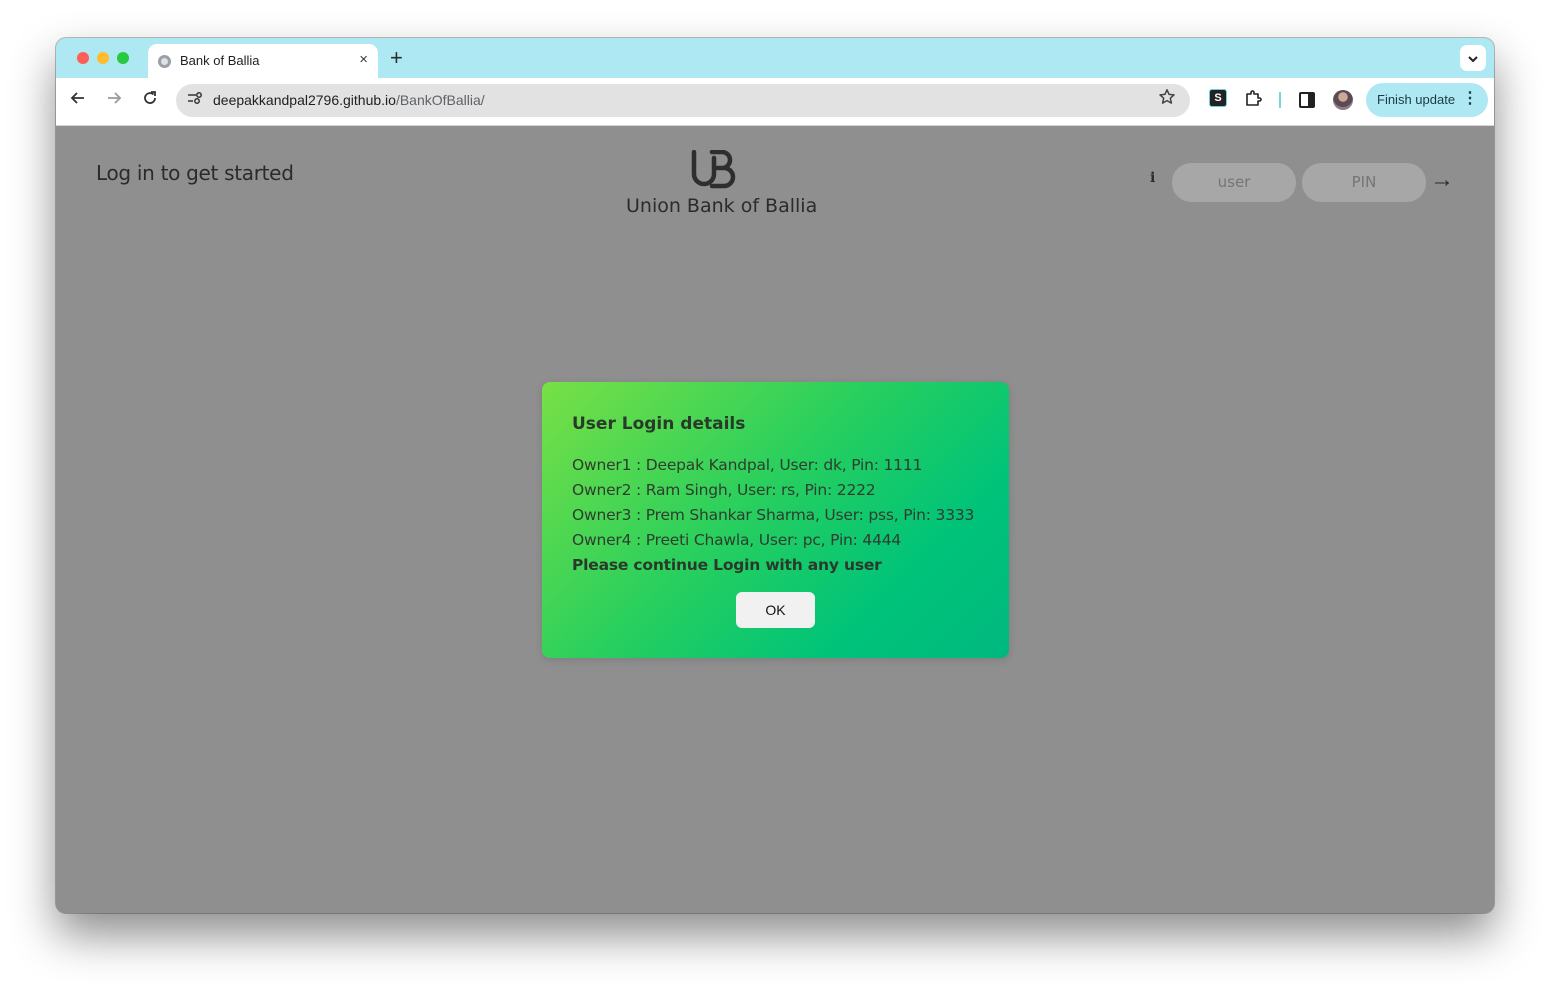 This screenshot has width=1550, height=987. What do you see at coordinates (713, 169) in the screenshot?
I see `bank-logo-icon` at bounding box center [713, 169].